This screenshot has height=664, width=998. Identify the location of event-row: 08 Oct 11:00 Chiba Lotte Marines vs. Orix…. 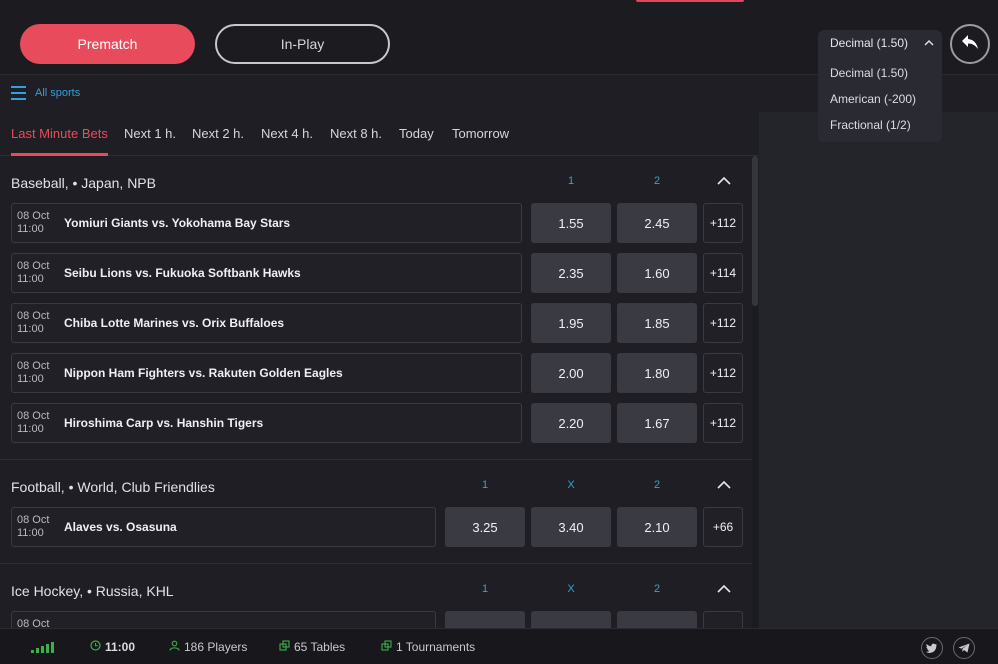
(266, 323).